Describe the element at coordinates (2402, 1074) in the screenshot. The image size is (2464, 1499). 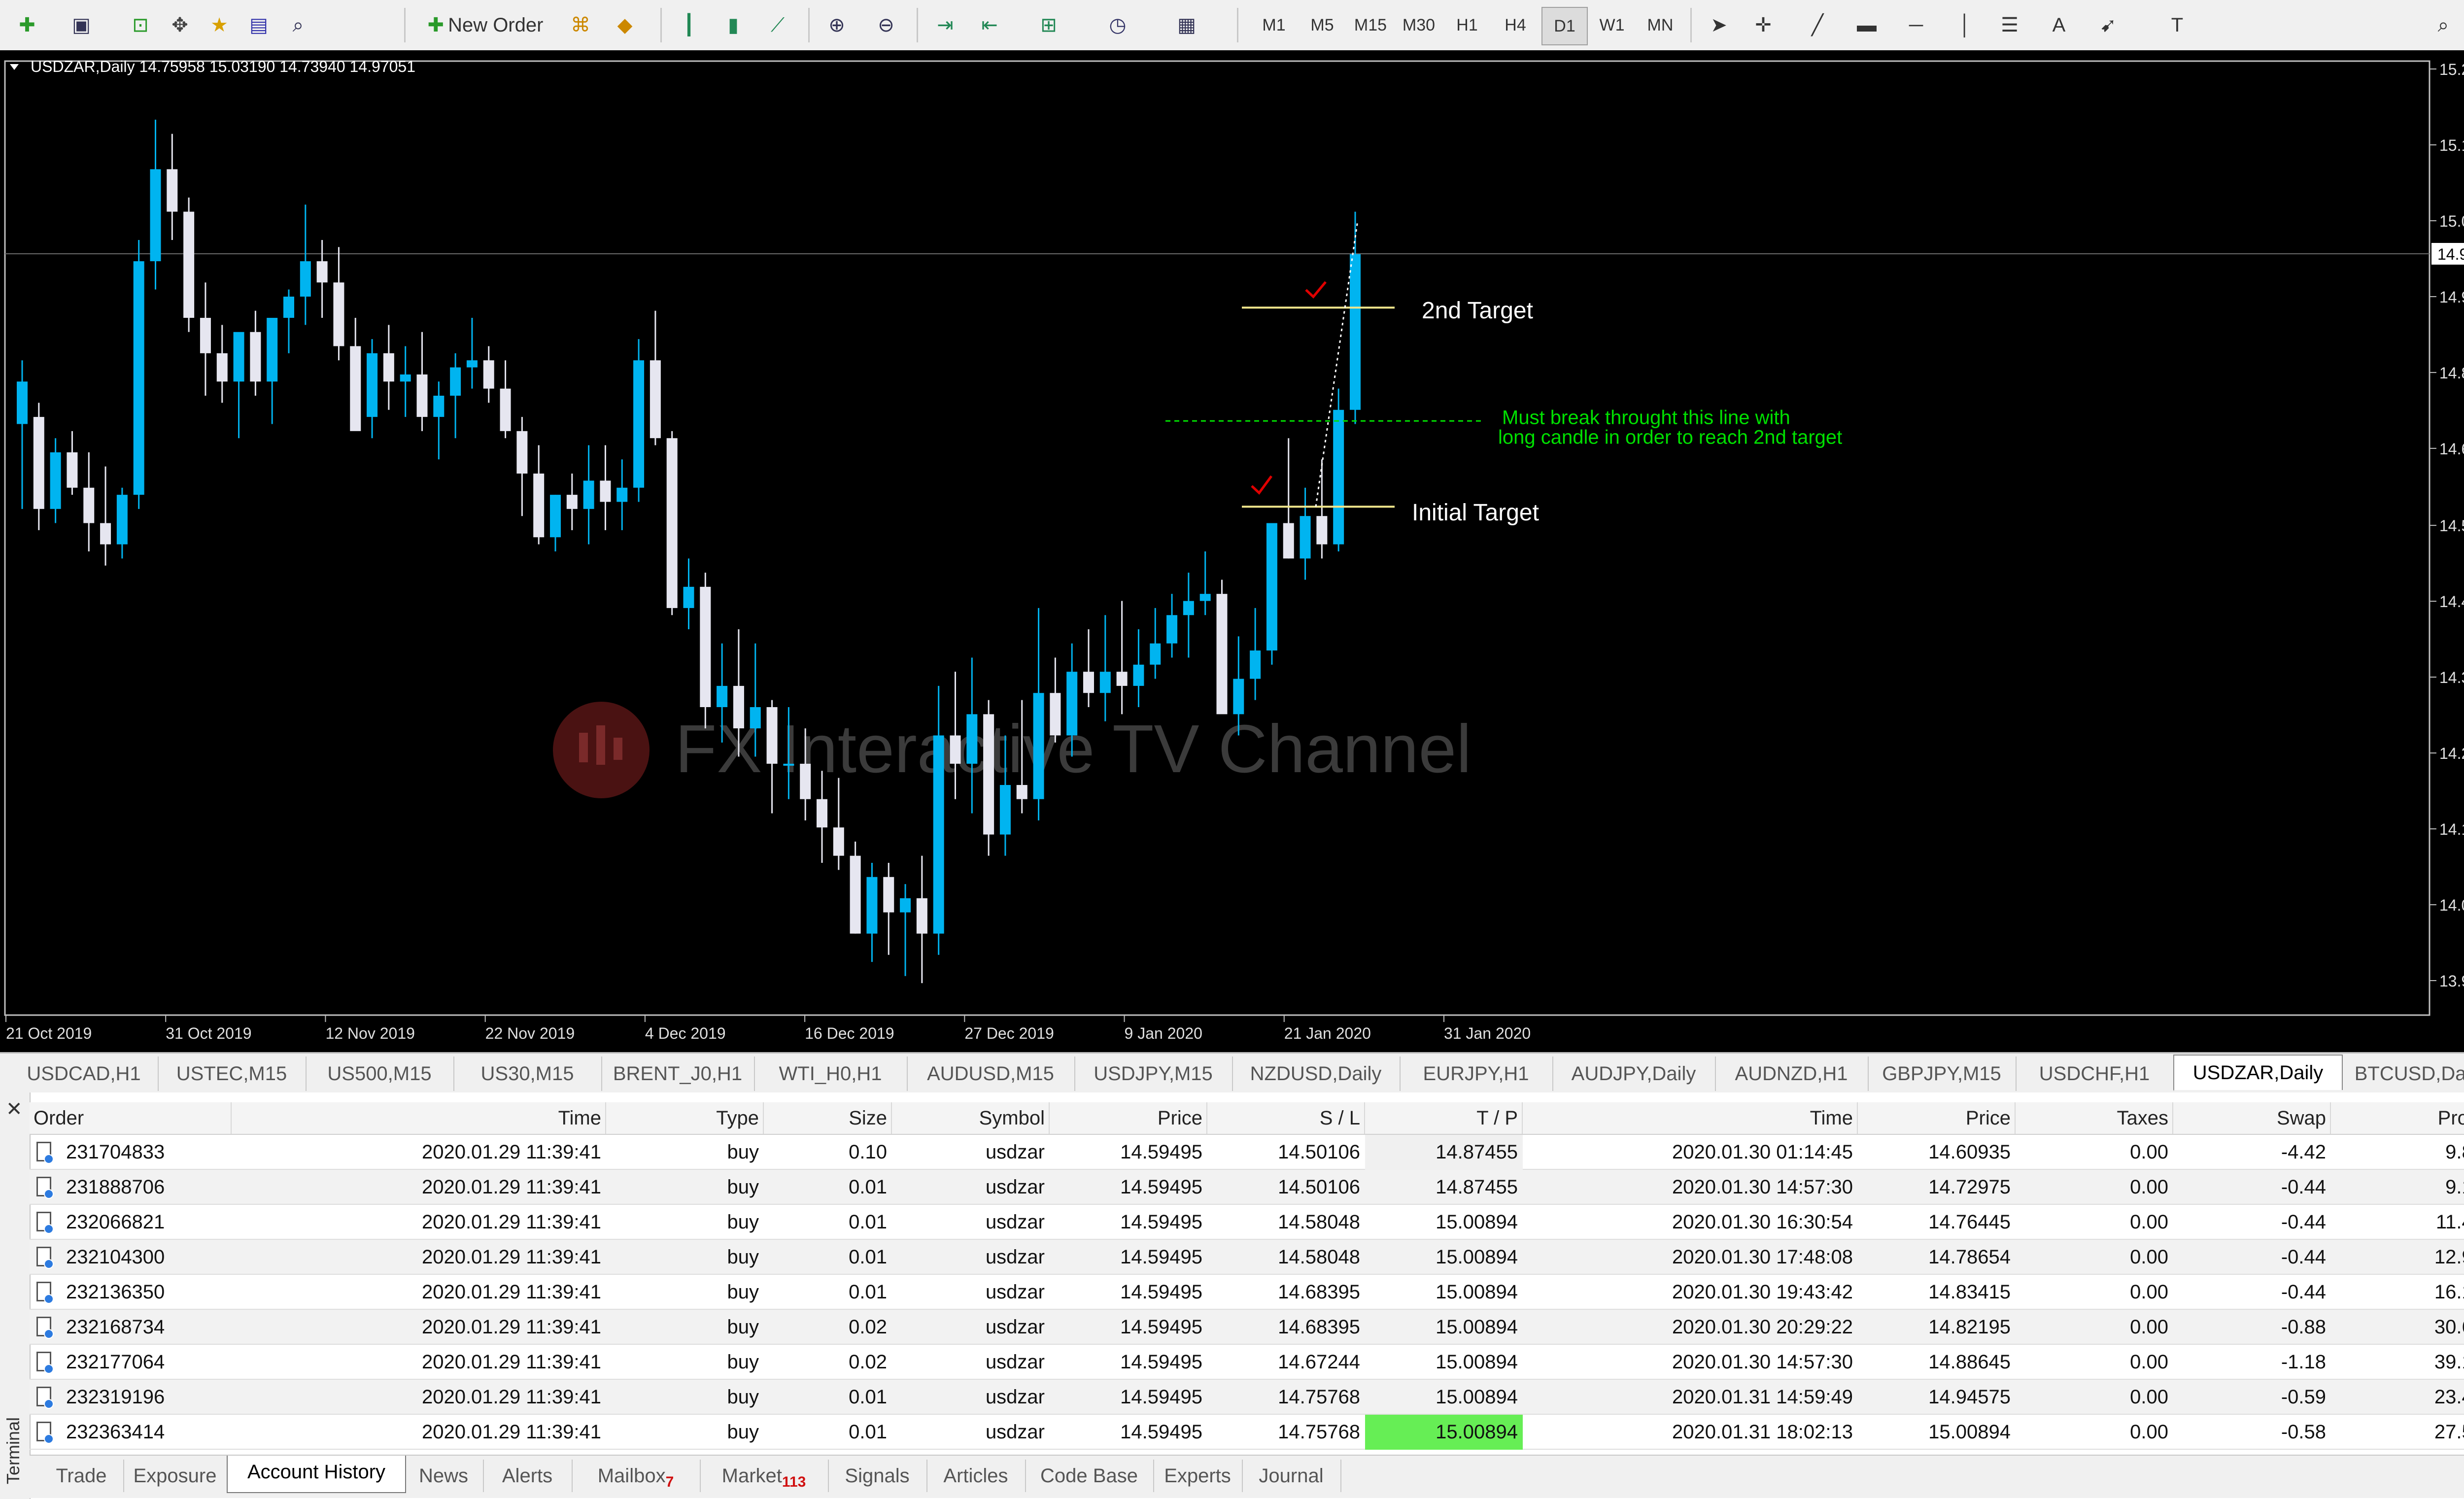
I see `symbol-tab-btcusd-daily: BTCUSD,Daily` at that location.